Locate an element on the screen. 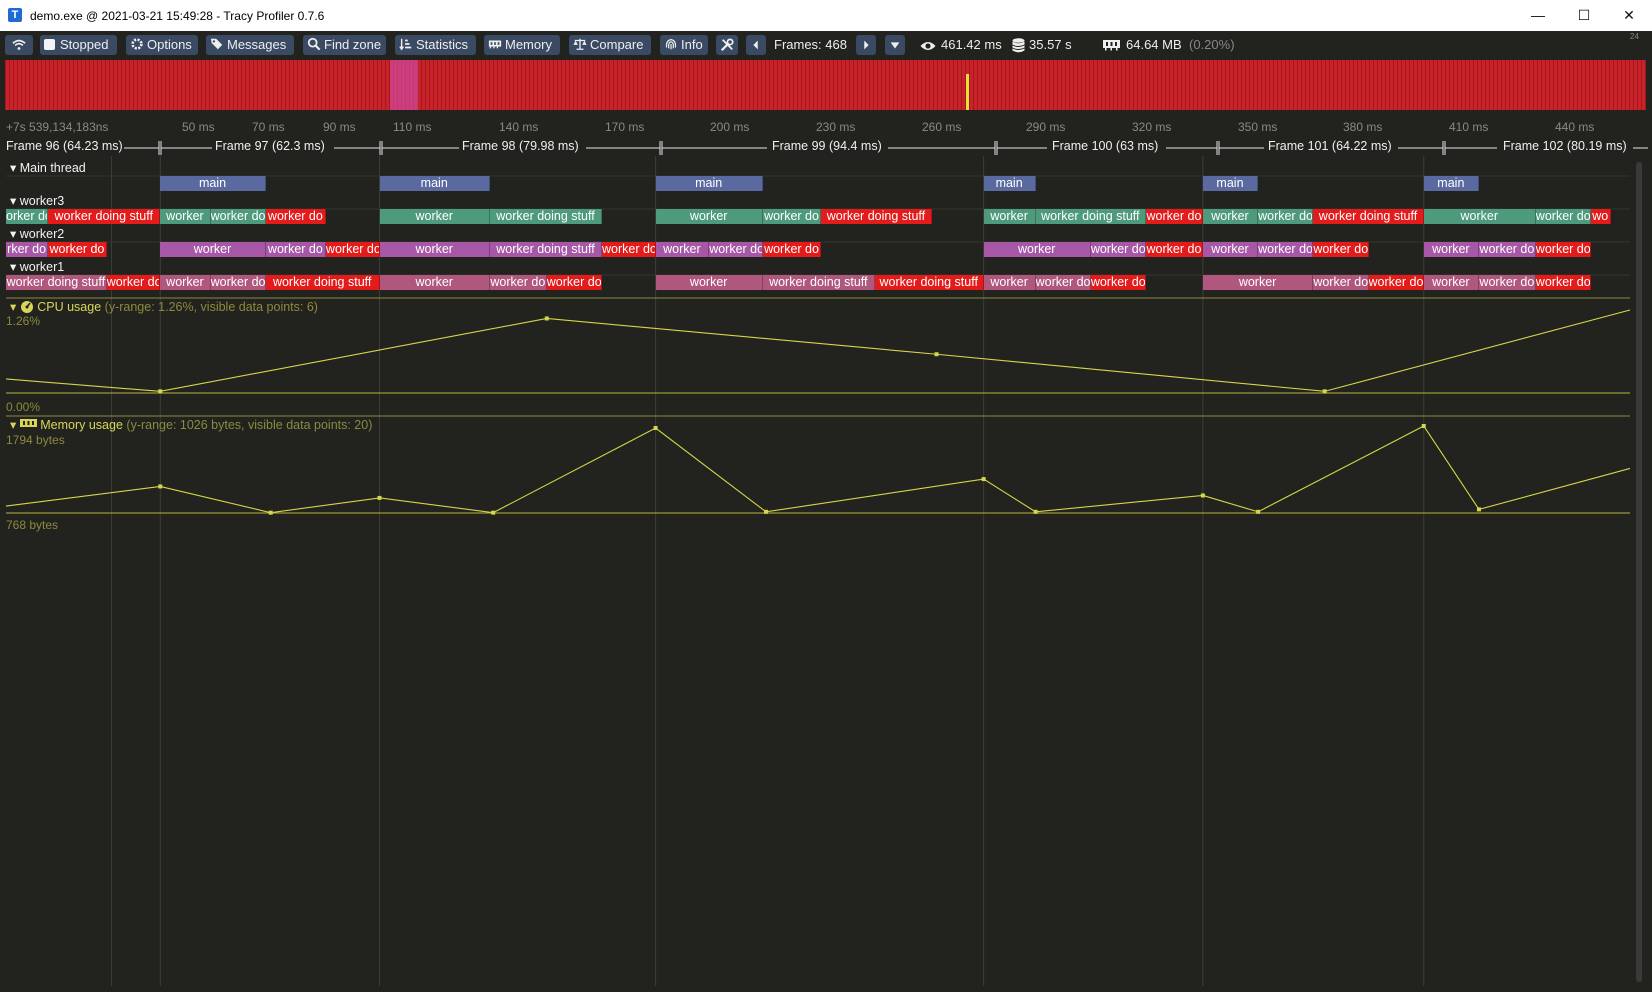 The height and width of the screenshot is (992, 1652). previous-frame-button is located at coordinates (756, 45).